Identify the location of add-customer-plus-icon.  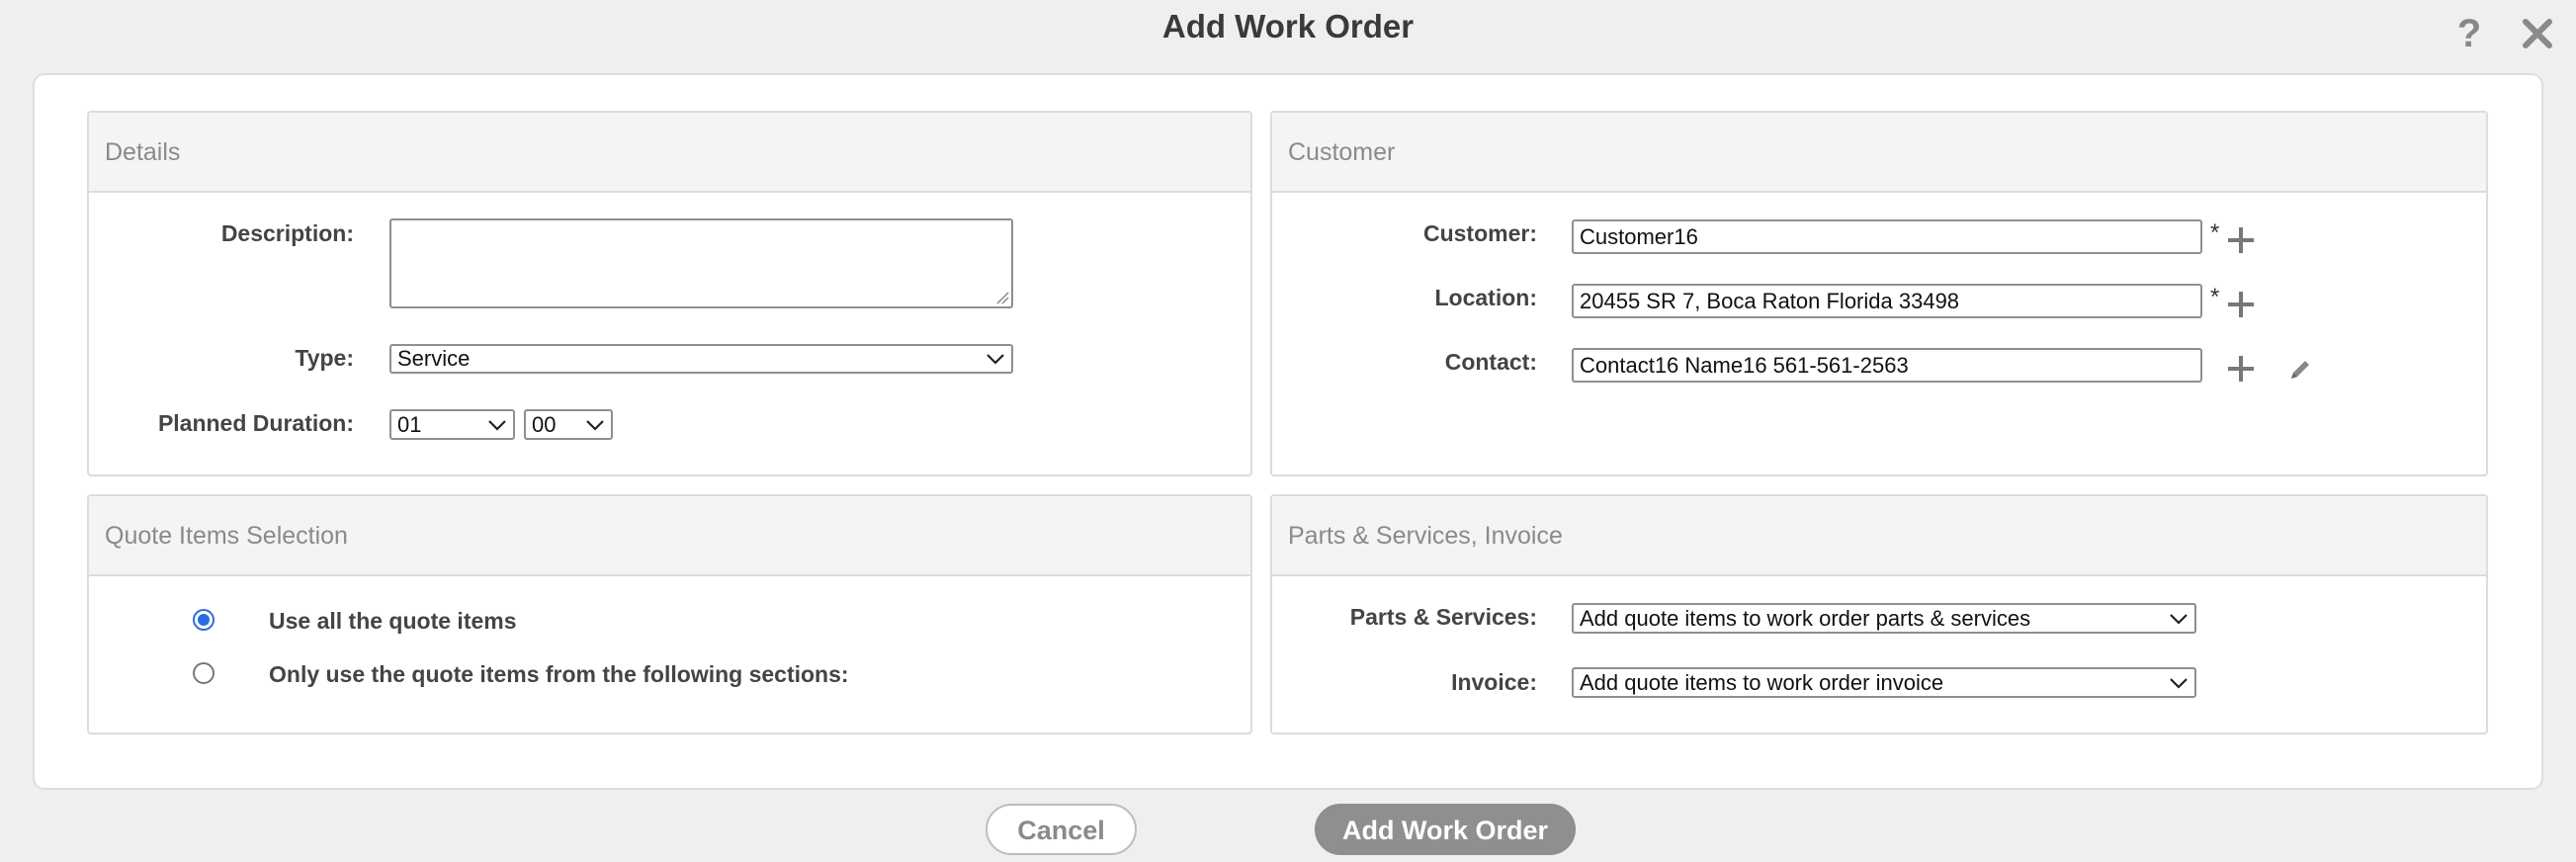
(2241, 240).